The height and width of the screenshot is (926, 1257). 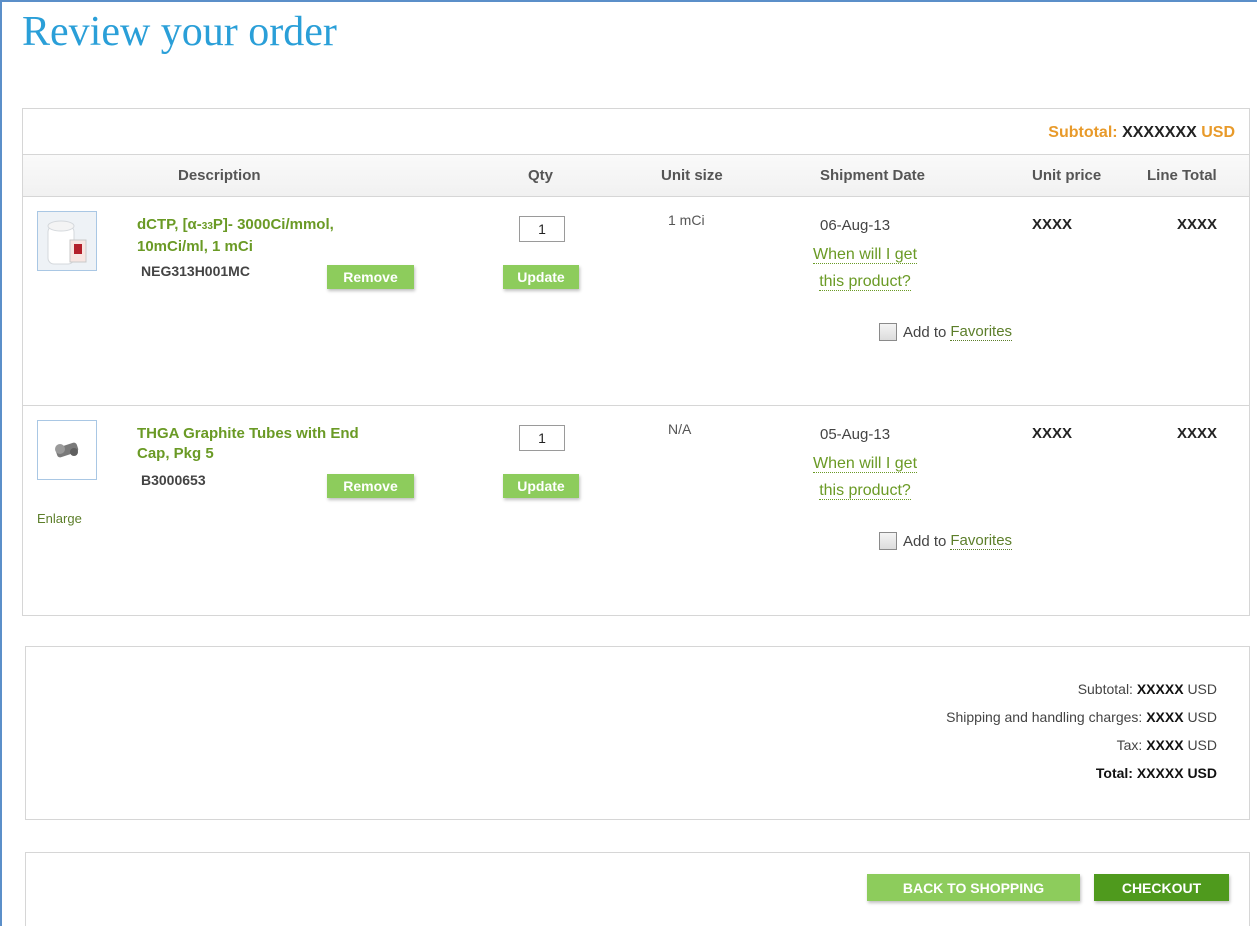 I want to click on product-name-part: THGA Graphite Tubes with End, so click(x=248, y=433).